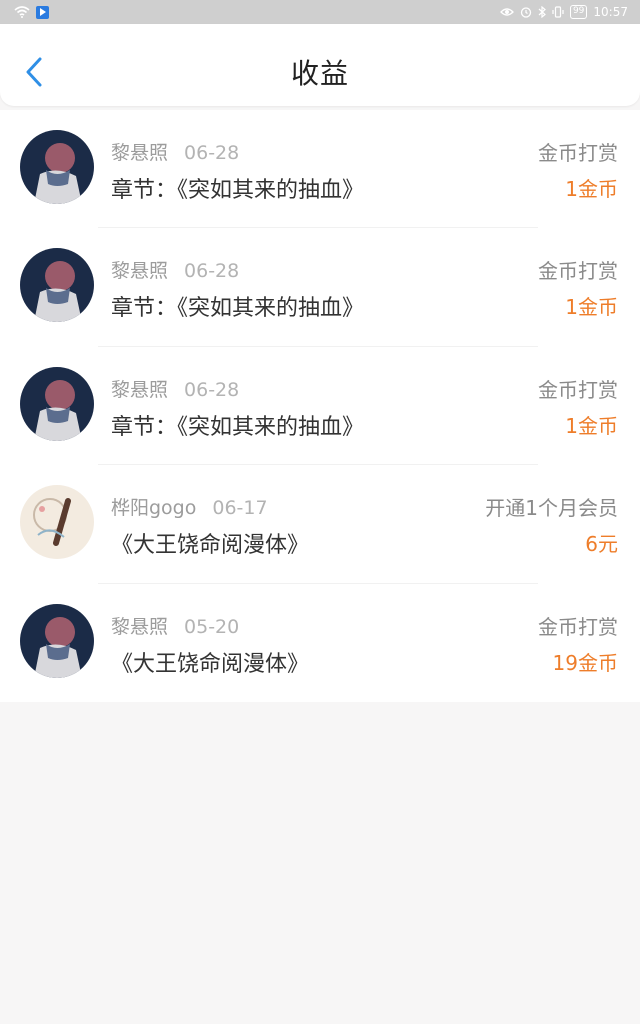  What do you see at coordinates (189, 508) in the screenshot?
I see `user-name: 桦阳gogo 06-17` at bounding box center [189, 508].